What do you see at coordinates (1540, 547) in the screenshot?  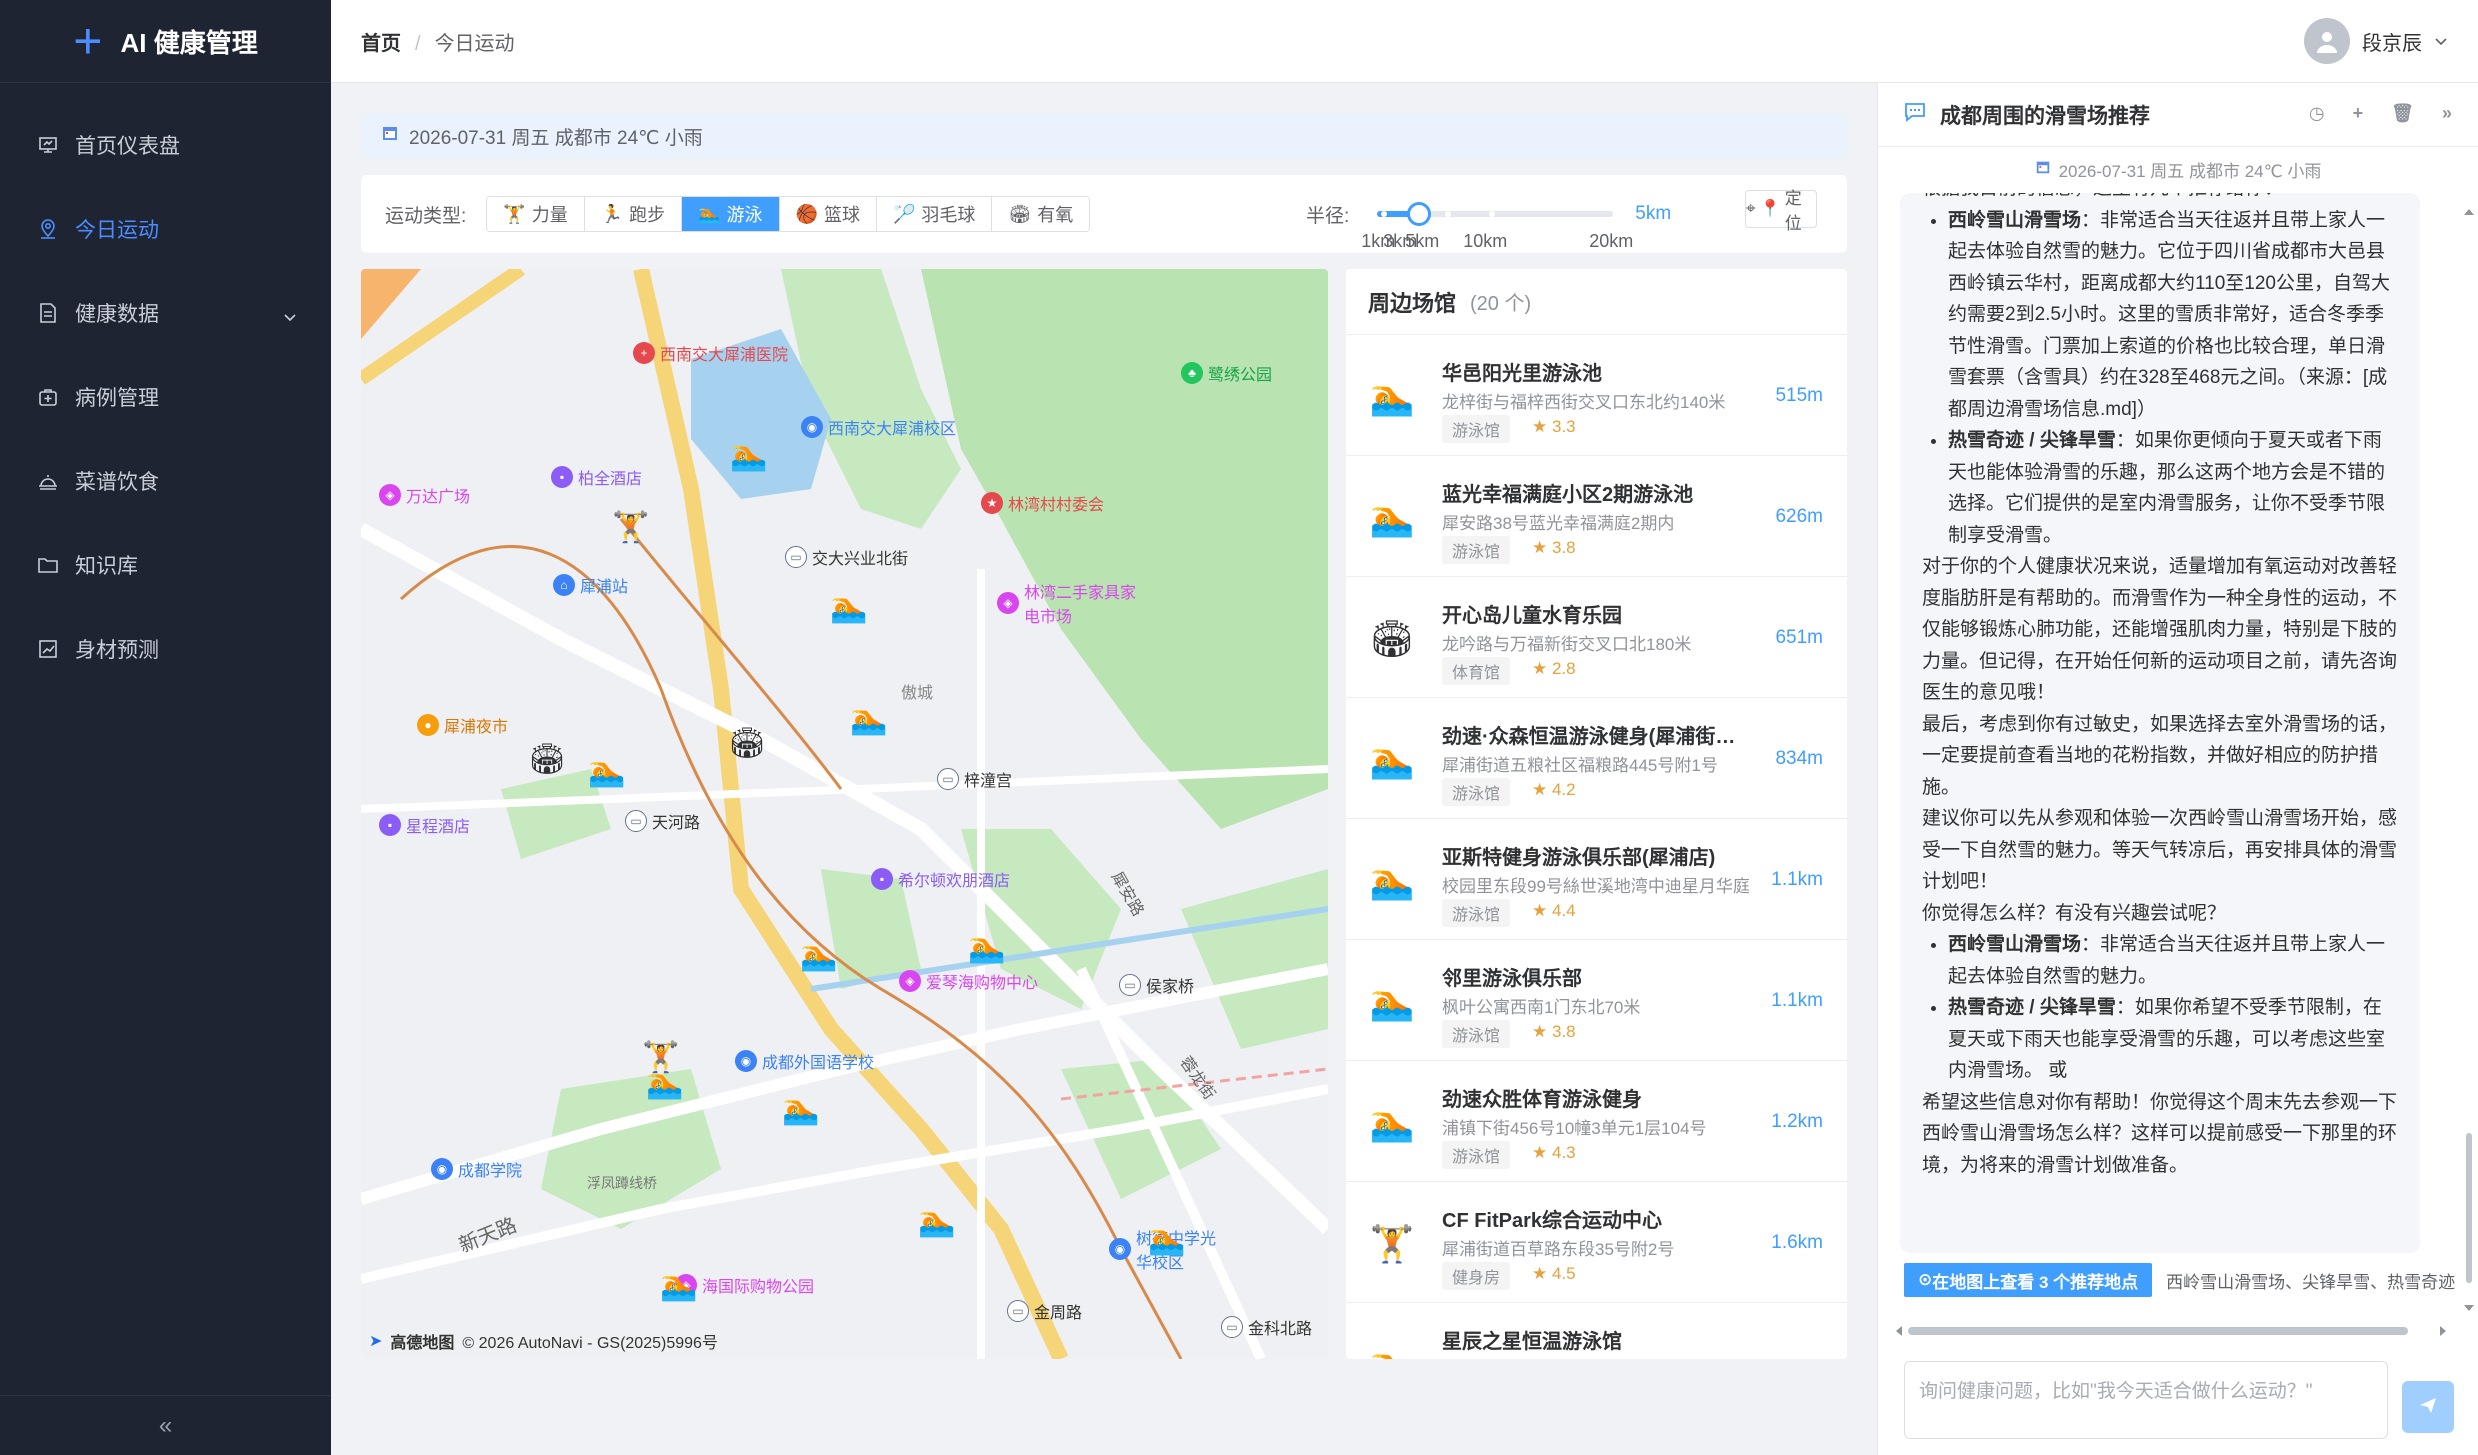 I see `star-icon: ★` at bounding box center [1540, 547].